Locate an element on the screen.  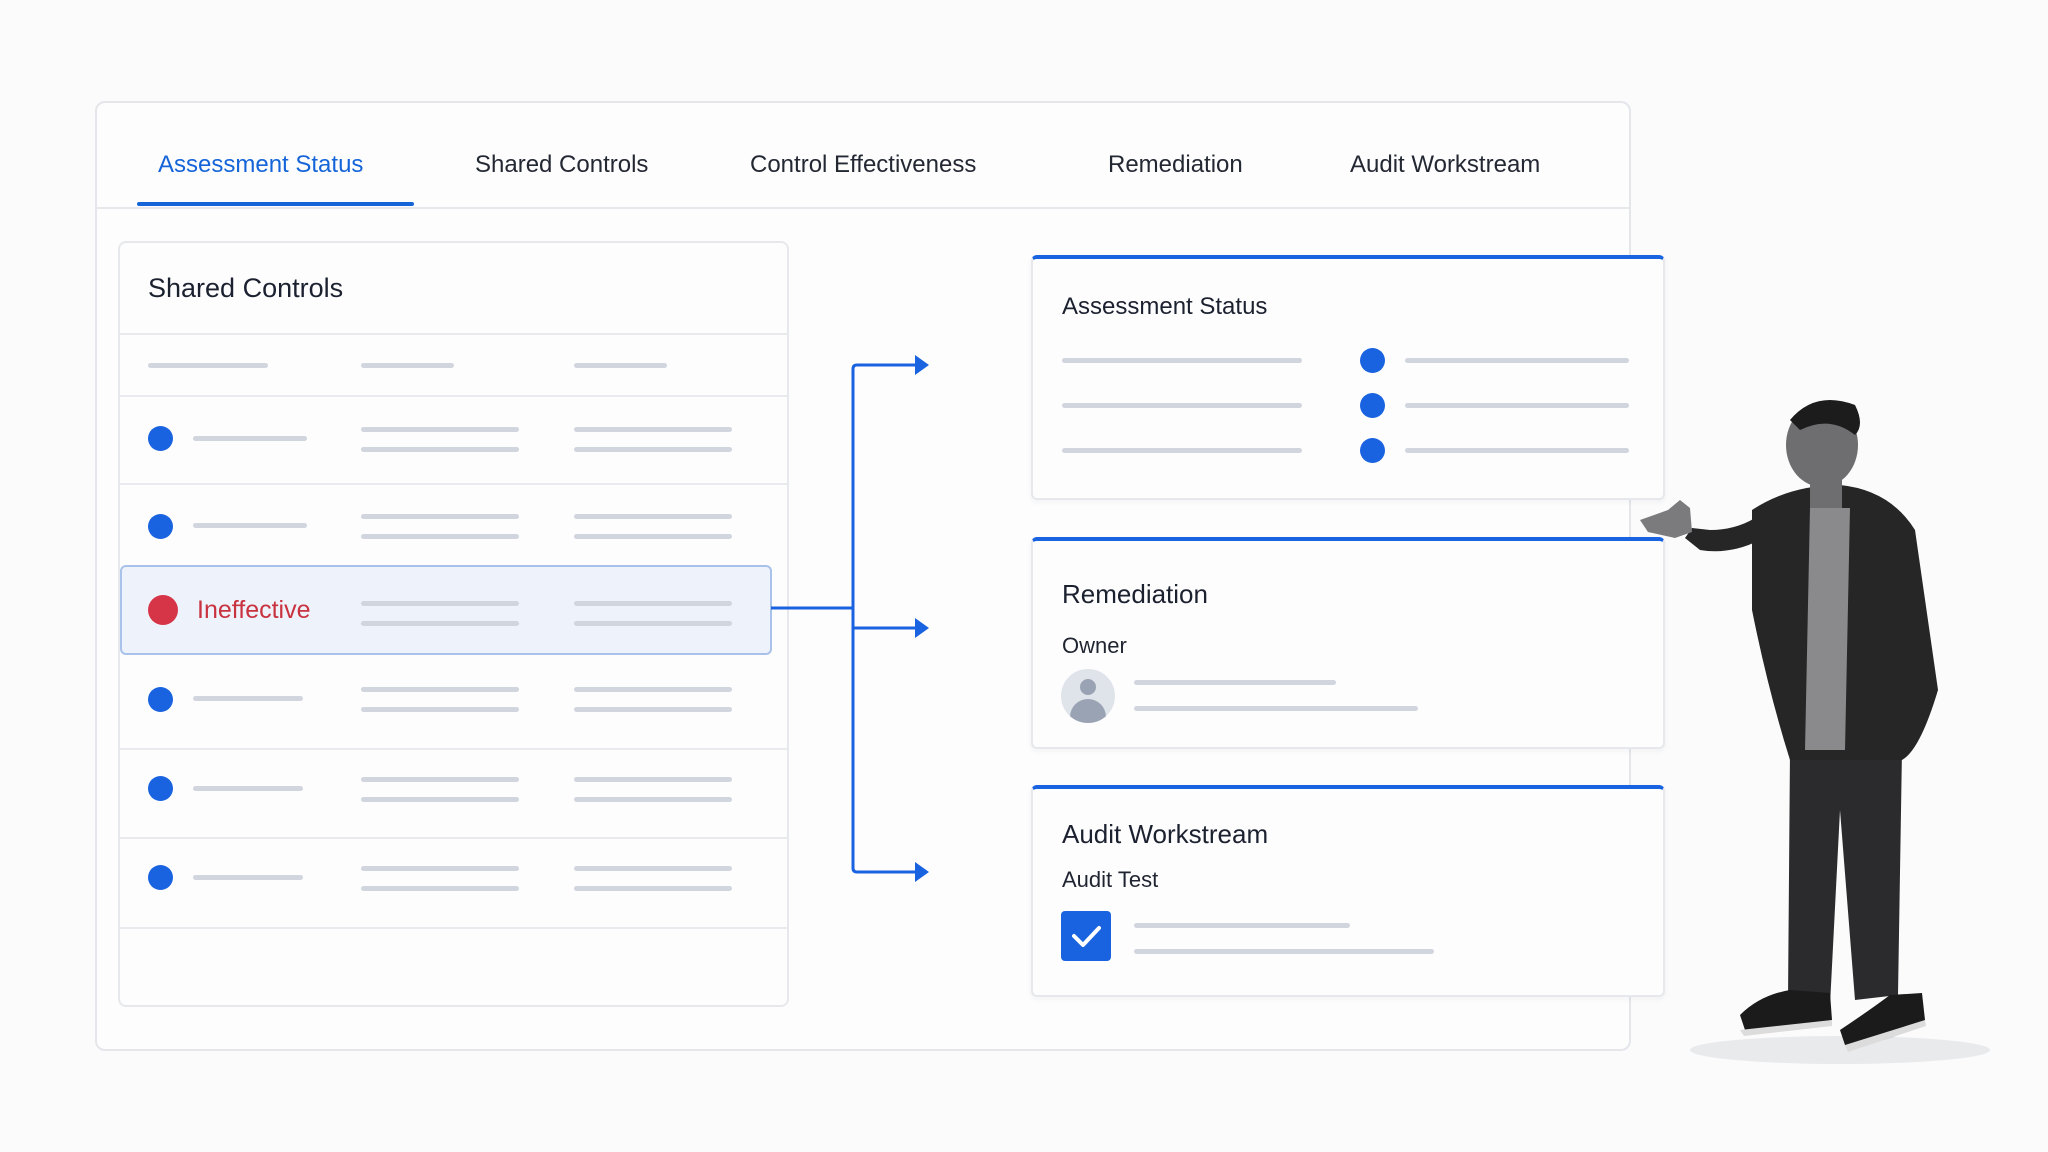
checkmark-icon is located at coordinates (1086, 936).